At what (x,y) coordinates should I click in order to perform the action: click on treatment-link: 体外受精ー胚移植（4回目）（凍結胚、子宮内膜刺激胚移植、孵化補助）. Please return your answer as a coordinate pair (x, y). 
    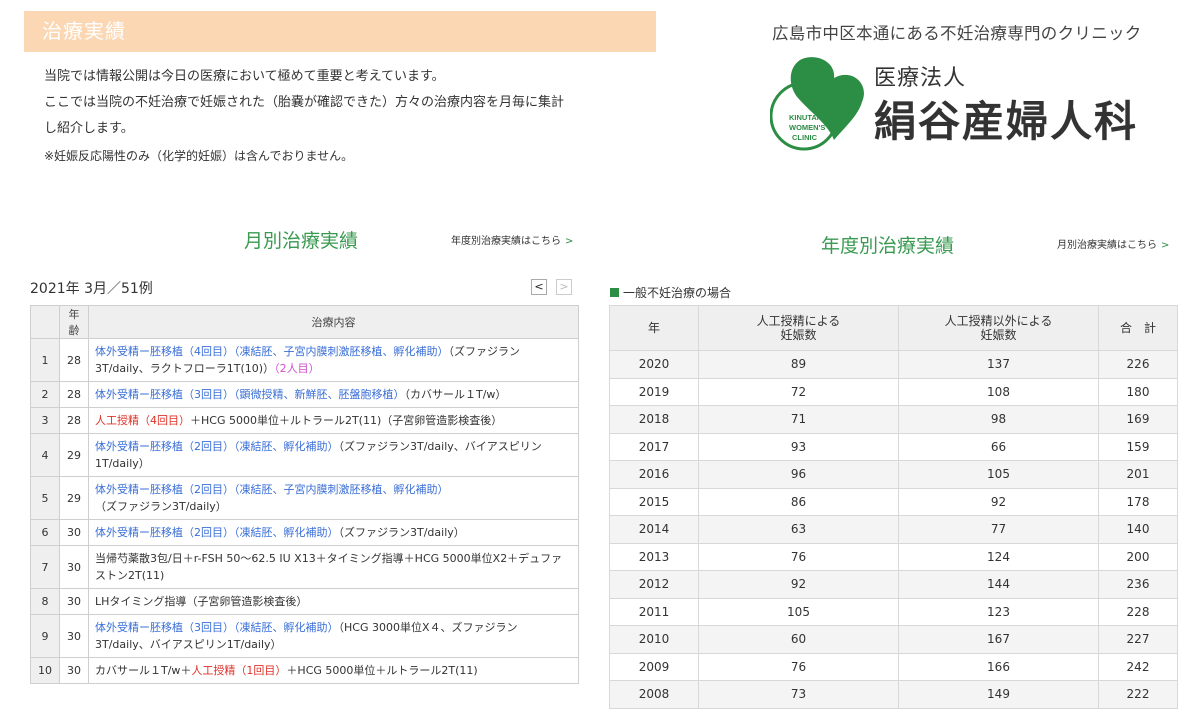
    Looking at the image, I should click on (272, 351).